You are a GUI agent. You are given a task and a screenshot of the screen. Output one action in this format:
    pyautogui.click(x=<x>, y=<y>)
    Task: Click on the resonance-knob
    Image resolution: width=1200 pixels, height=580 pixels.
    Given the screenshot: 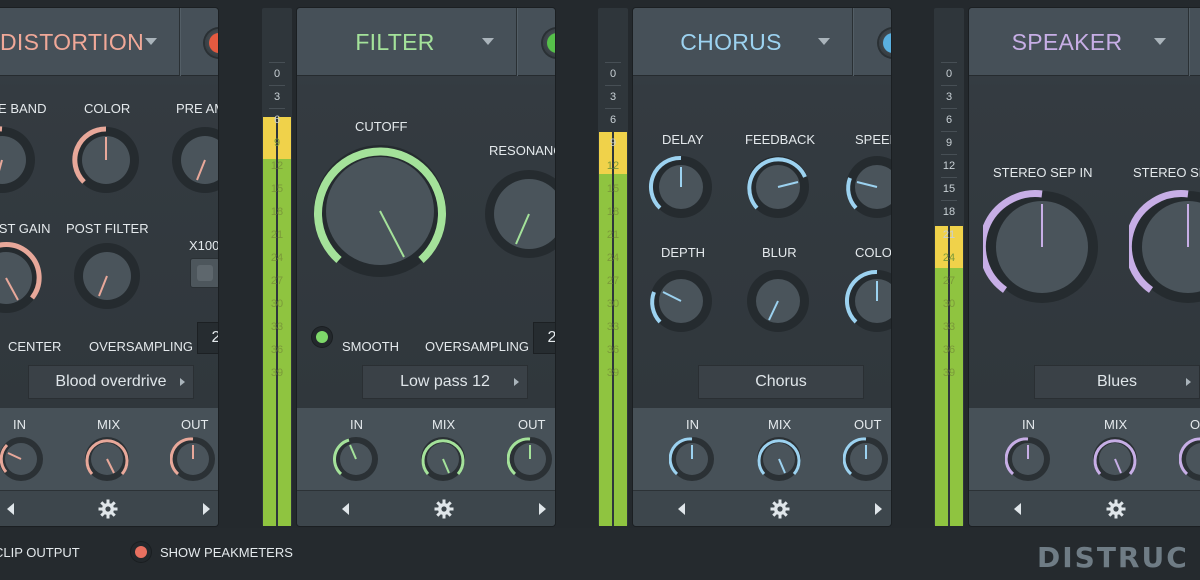 What is the action you would take?
    pyautogui.click(x=519, y=214)
    